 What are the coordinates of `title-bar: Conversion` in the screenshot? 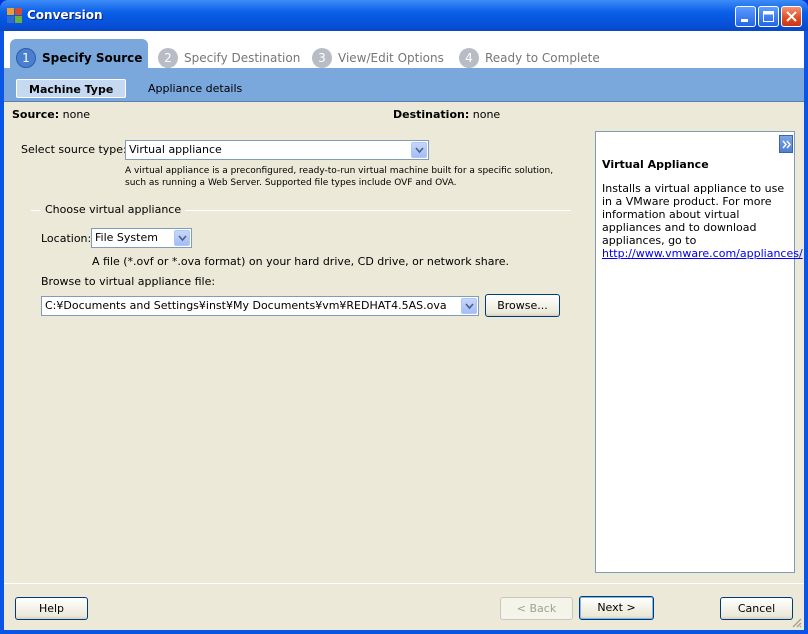 It's located at (404, 15).